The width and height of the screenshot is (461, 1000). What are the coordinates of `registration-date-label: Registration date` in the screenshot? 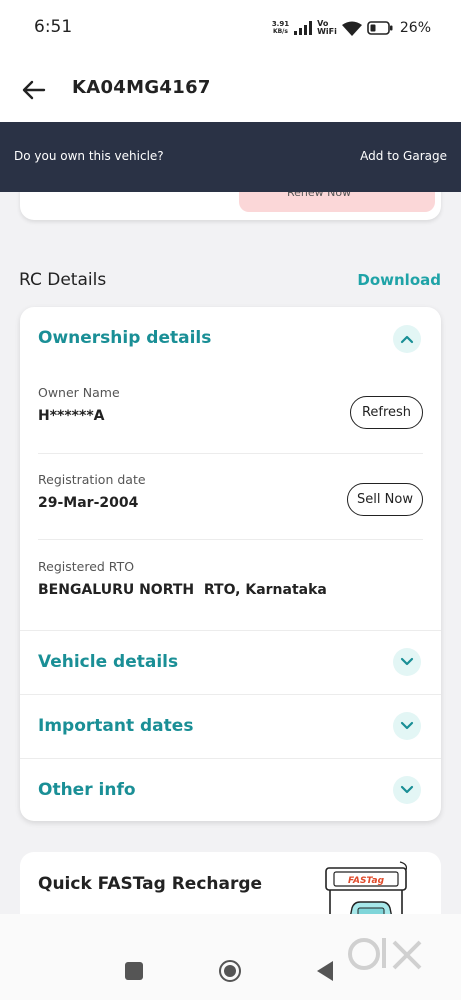 It's located at (92, 479).